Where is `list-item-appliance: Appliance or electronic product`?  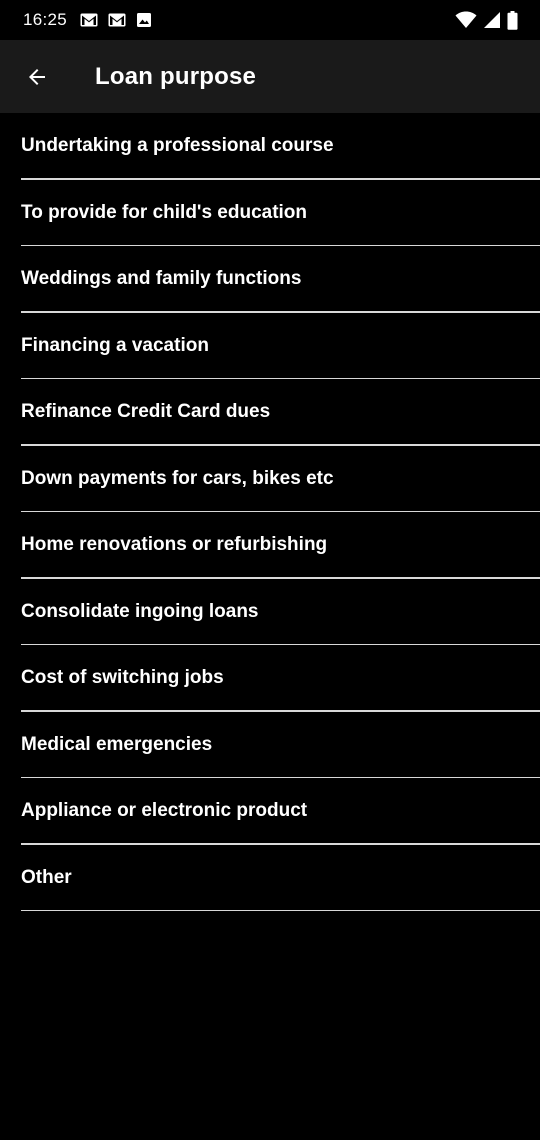 list-item-appliance: Appliance or electronic product is located at coordinates (270, 811).